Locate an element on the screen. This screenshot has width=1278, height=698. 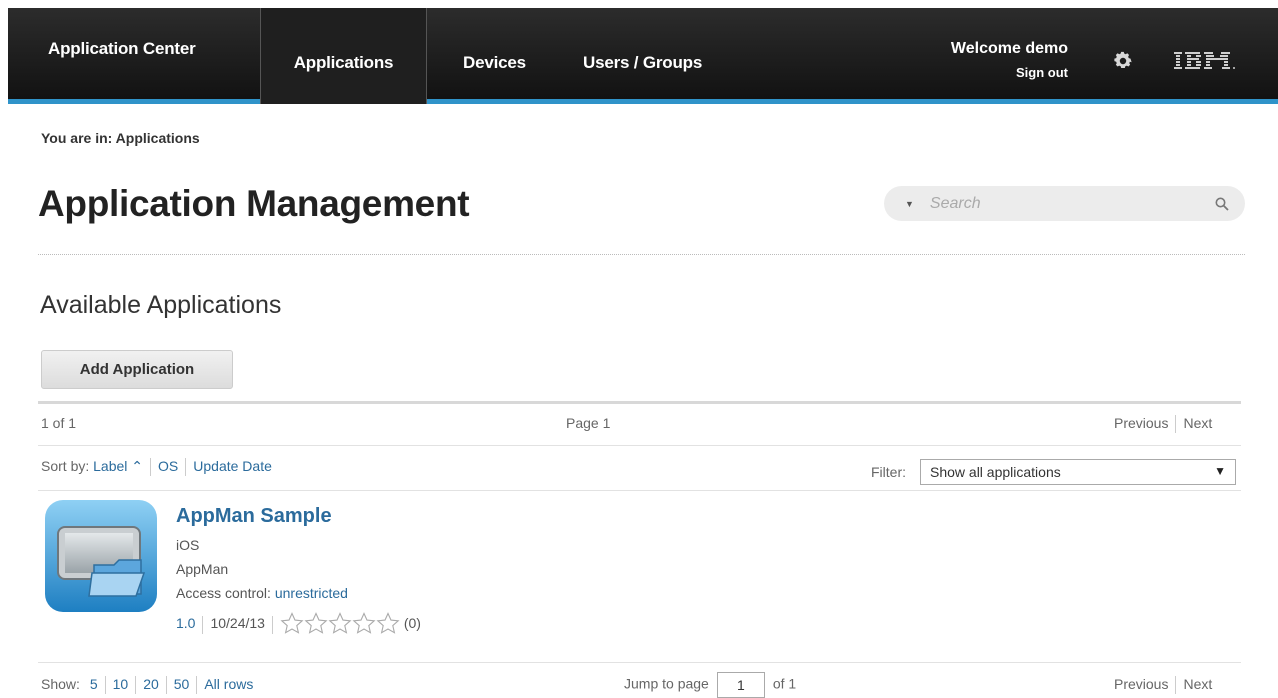
page-size-5: 5 is located at coordinates (94, 684).